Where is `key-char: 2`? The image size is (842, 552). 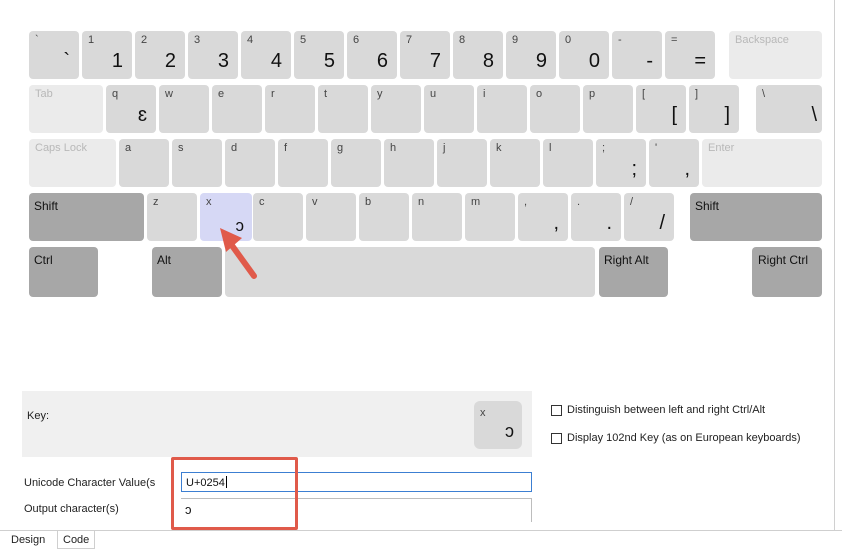
key-char: 2 is located at coordinates (170, 61).